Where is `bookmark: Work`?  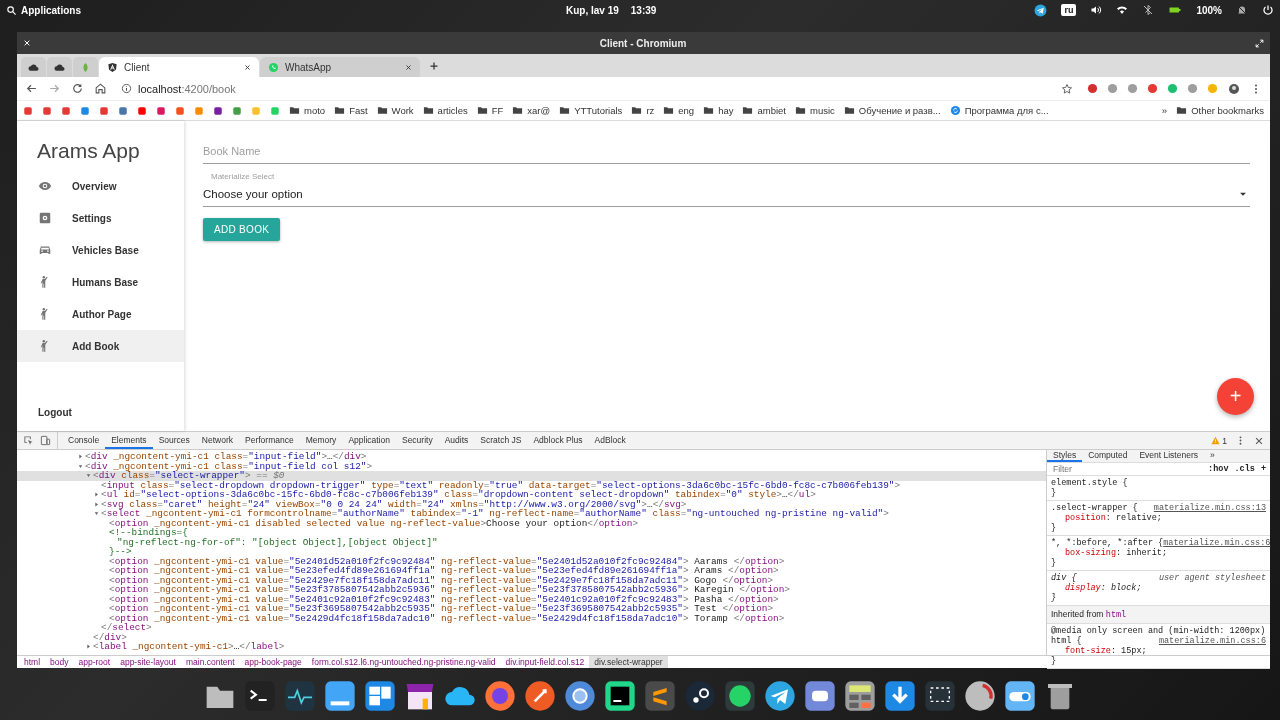 bookmark: Work is located at coordinates (395, 110).